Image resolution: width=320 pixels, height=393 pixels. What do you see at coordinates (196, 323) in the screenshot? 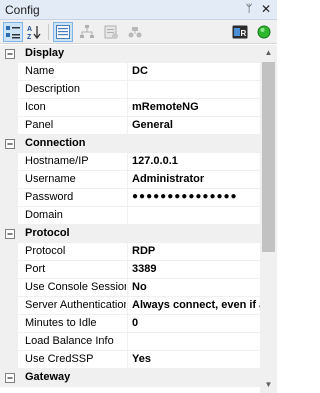
I see `property-value: 0` at bounding box center [196, 323].